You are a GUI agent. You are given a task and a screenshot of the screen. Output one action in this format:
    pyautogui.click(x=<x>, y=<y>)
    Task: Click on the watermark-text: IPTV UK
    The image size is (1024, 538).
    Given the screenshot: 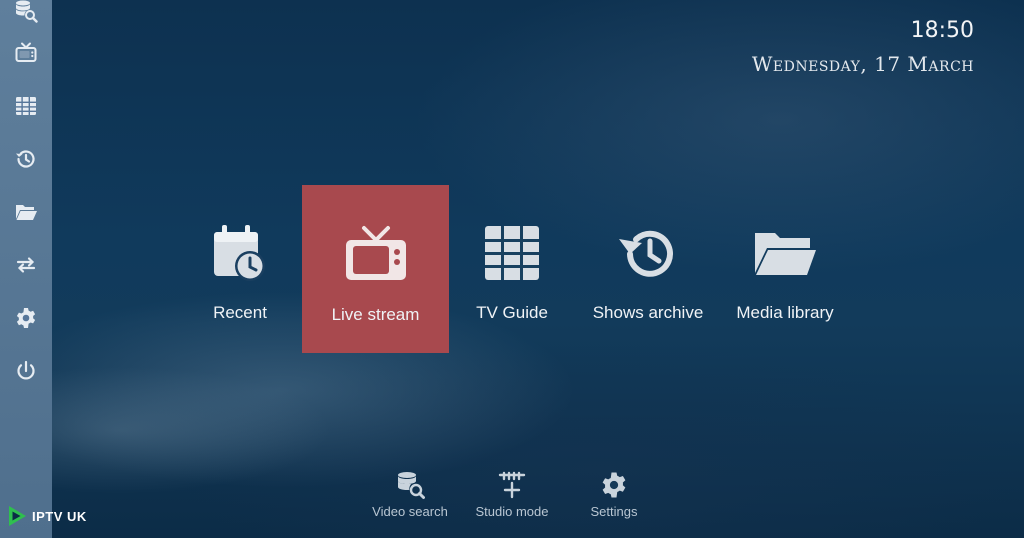 What is the action you would take?
    pyautogui.click(x=59, y=516)
    